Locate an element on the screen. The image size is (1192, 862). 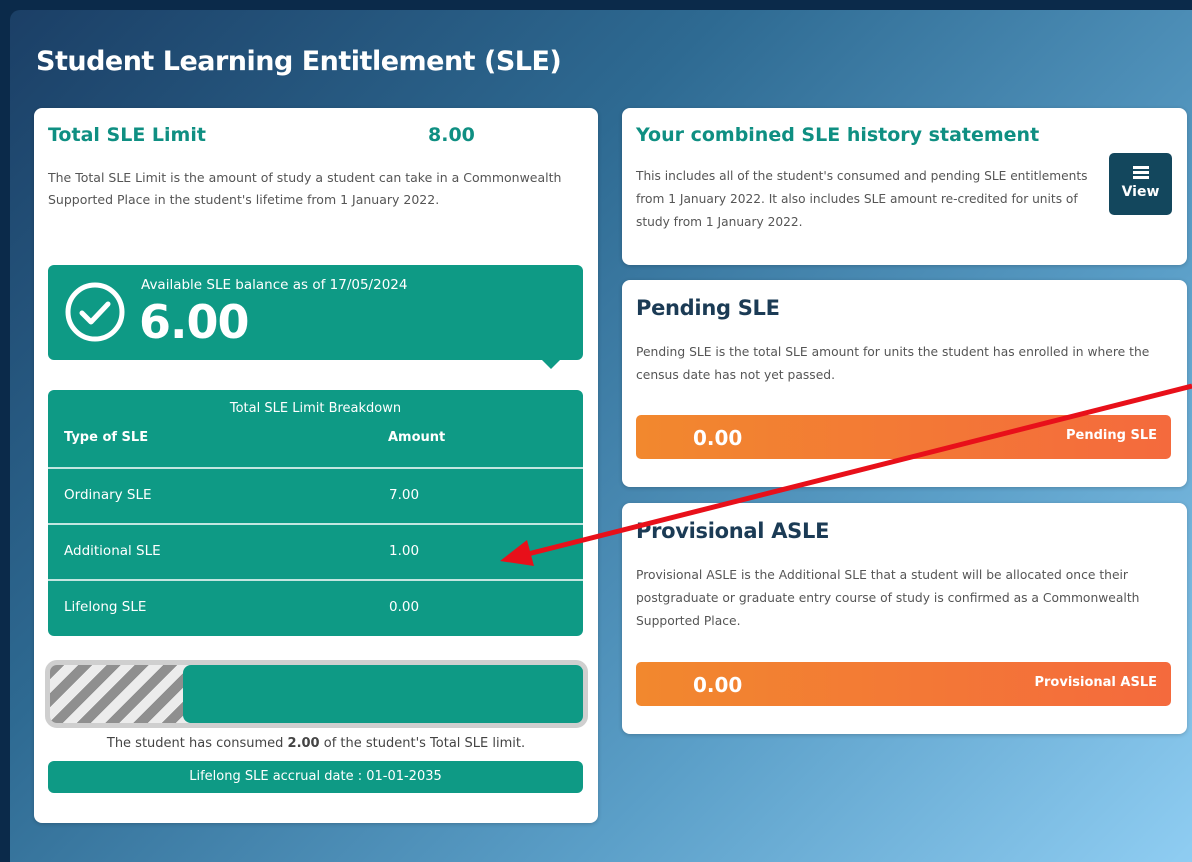
row-type: Ordinary SLE is located at coordinates (108, 495).